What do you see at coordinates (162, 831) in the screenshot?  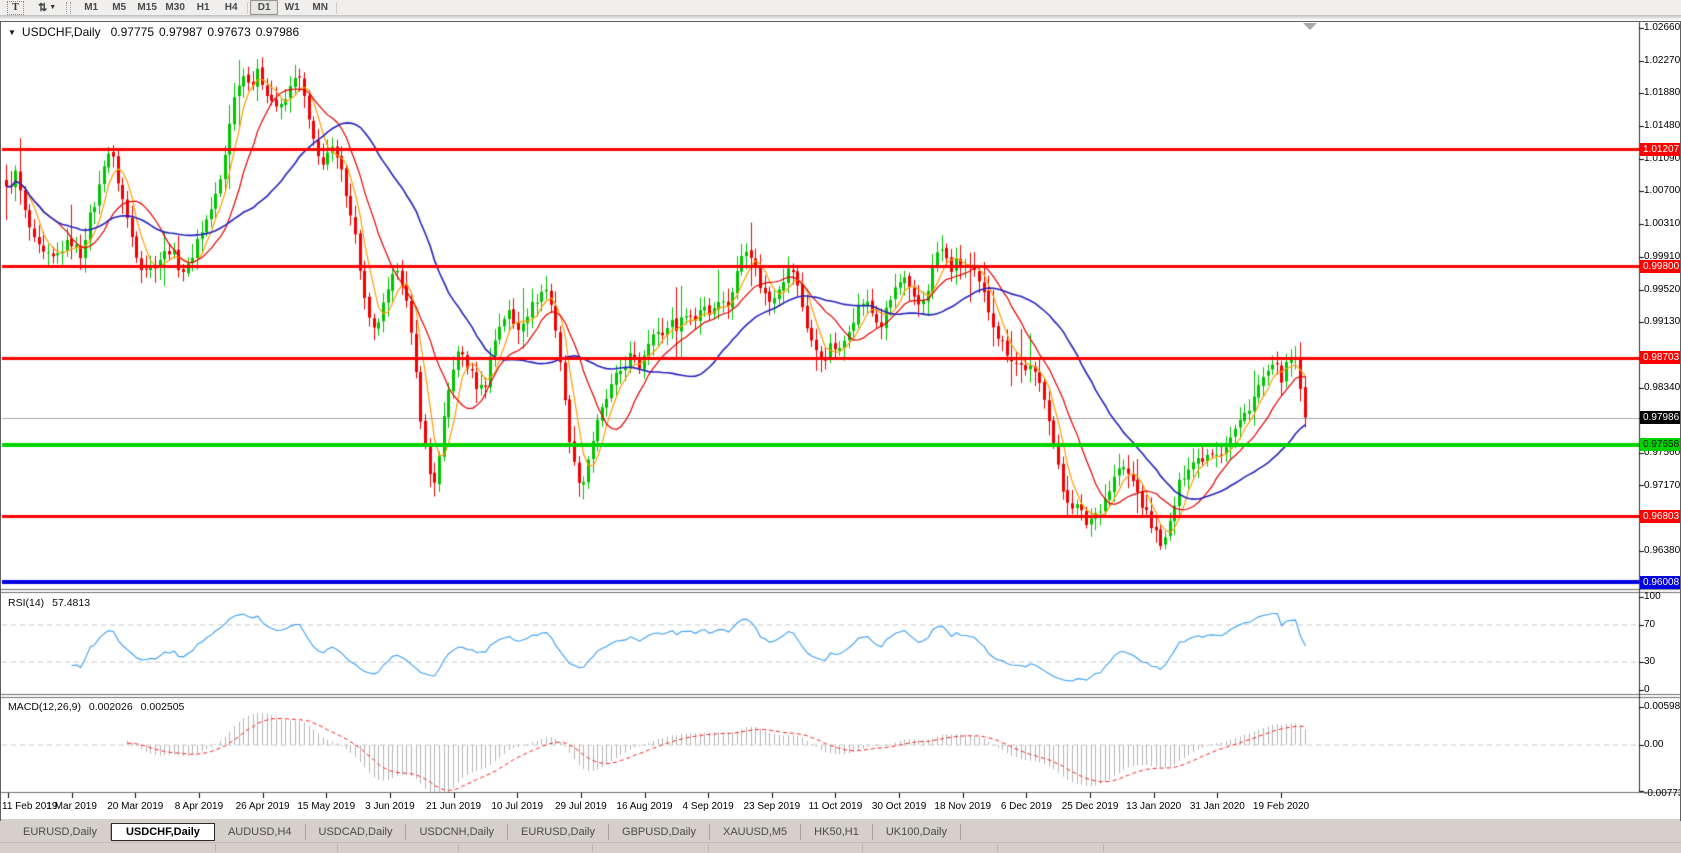 I see `chart-tab-usdchf: USDCHF,Daily` at bounding box center [162, 831].